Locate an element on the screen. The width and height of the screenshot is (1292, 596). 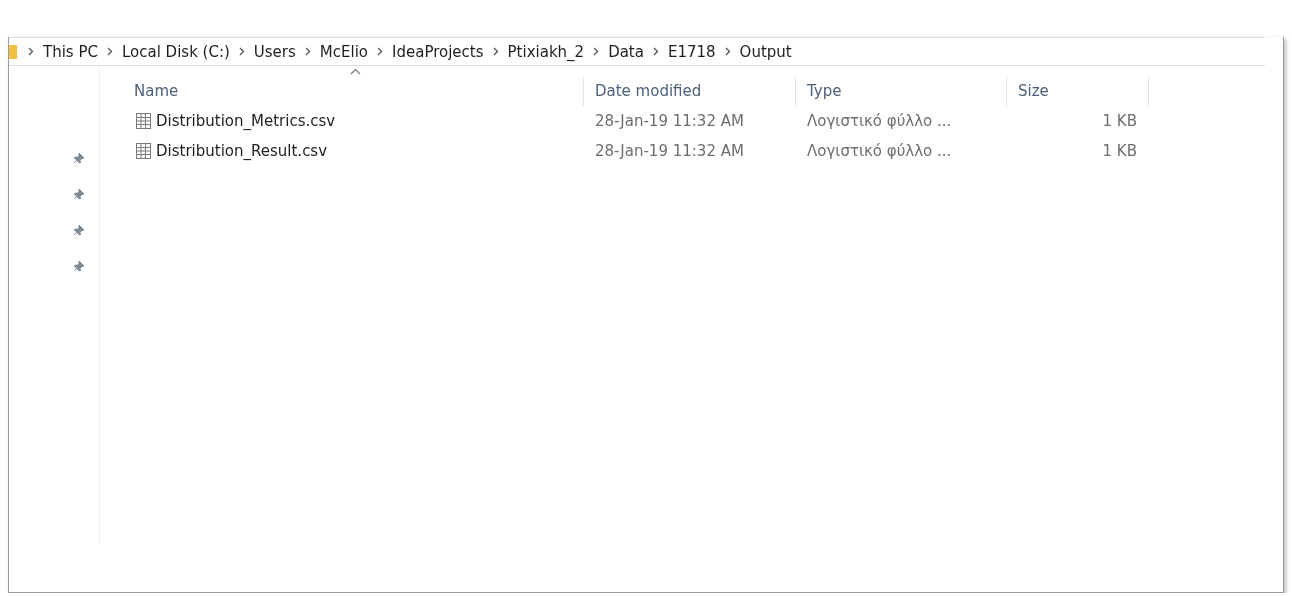
breadcrumb: IdeaProjects is located at coordinates (438, 51).